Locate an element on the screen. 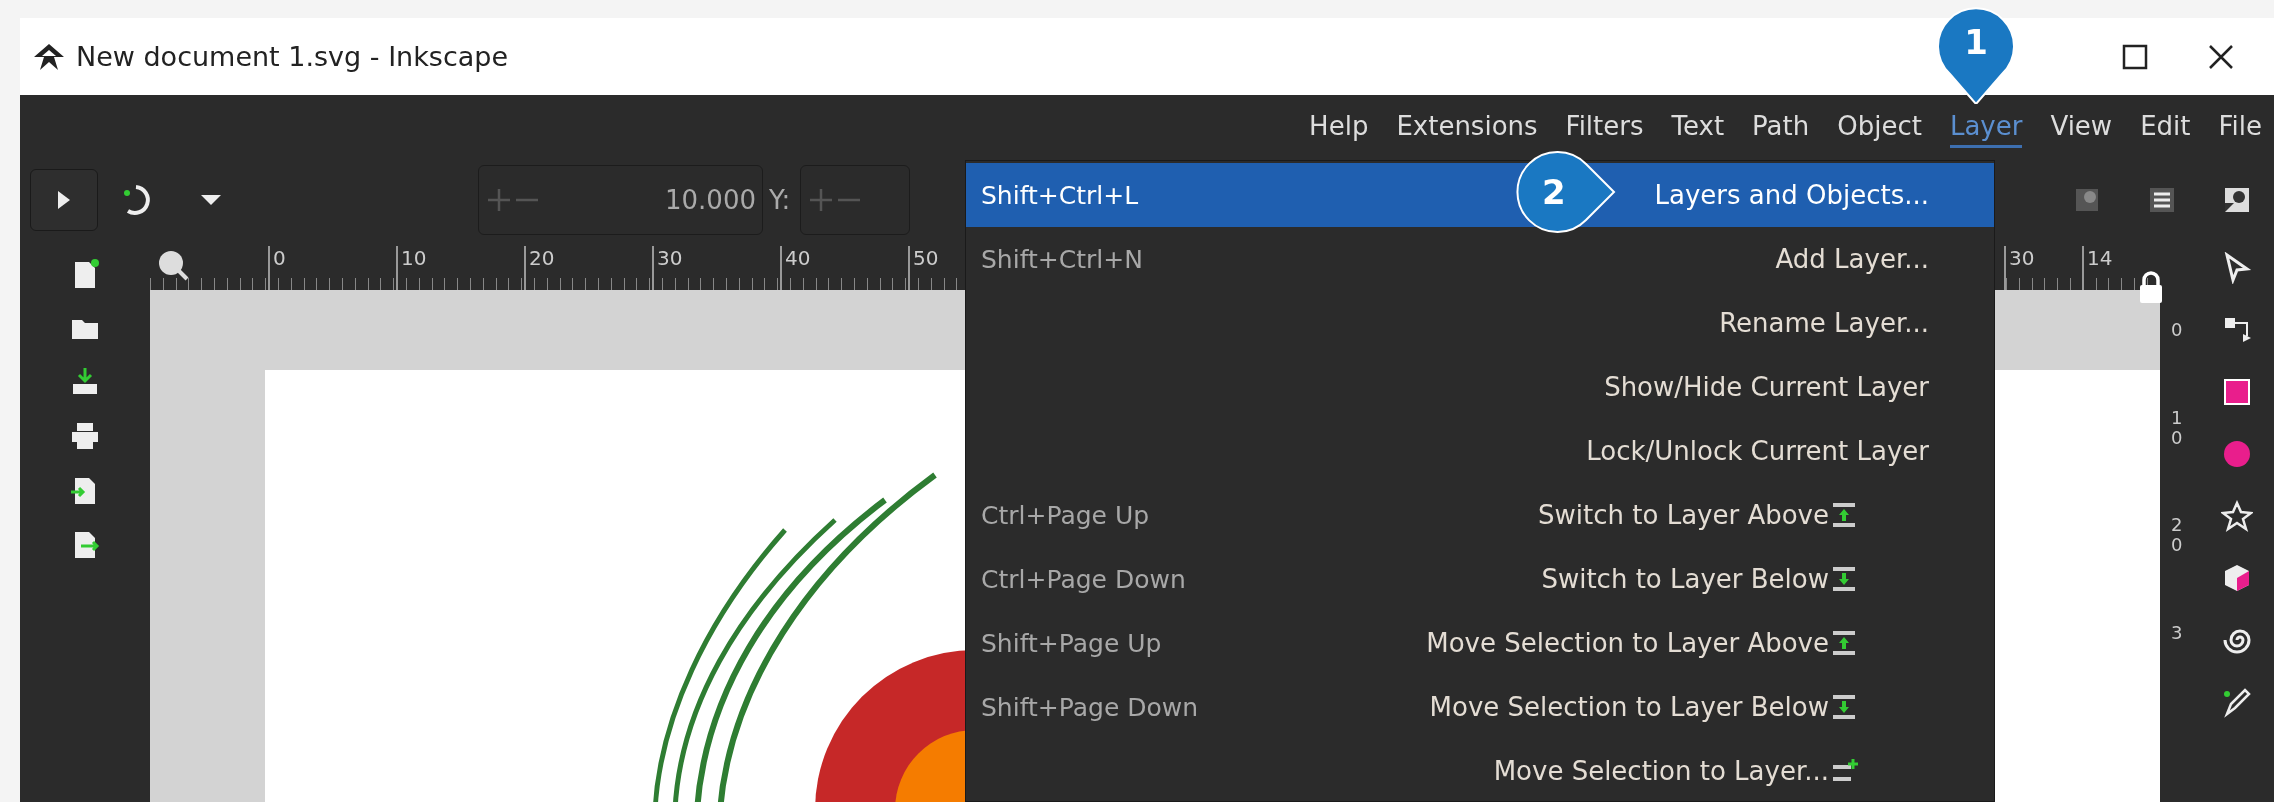 This screenshot has width=2274, height=802. shortcut-text: Shift+Ctrl+L is located at coordinates (1060, 195).